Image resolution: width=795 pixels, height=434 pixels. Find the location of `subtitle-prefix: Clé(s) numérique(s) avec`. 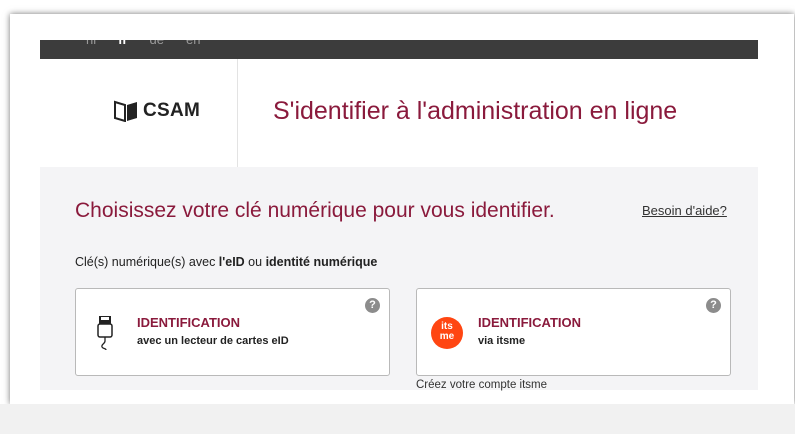

subtitle-prefix: Clé(s) numérique(s) avec is located at coordinates (147, 262).